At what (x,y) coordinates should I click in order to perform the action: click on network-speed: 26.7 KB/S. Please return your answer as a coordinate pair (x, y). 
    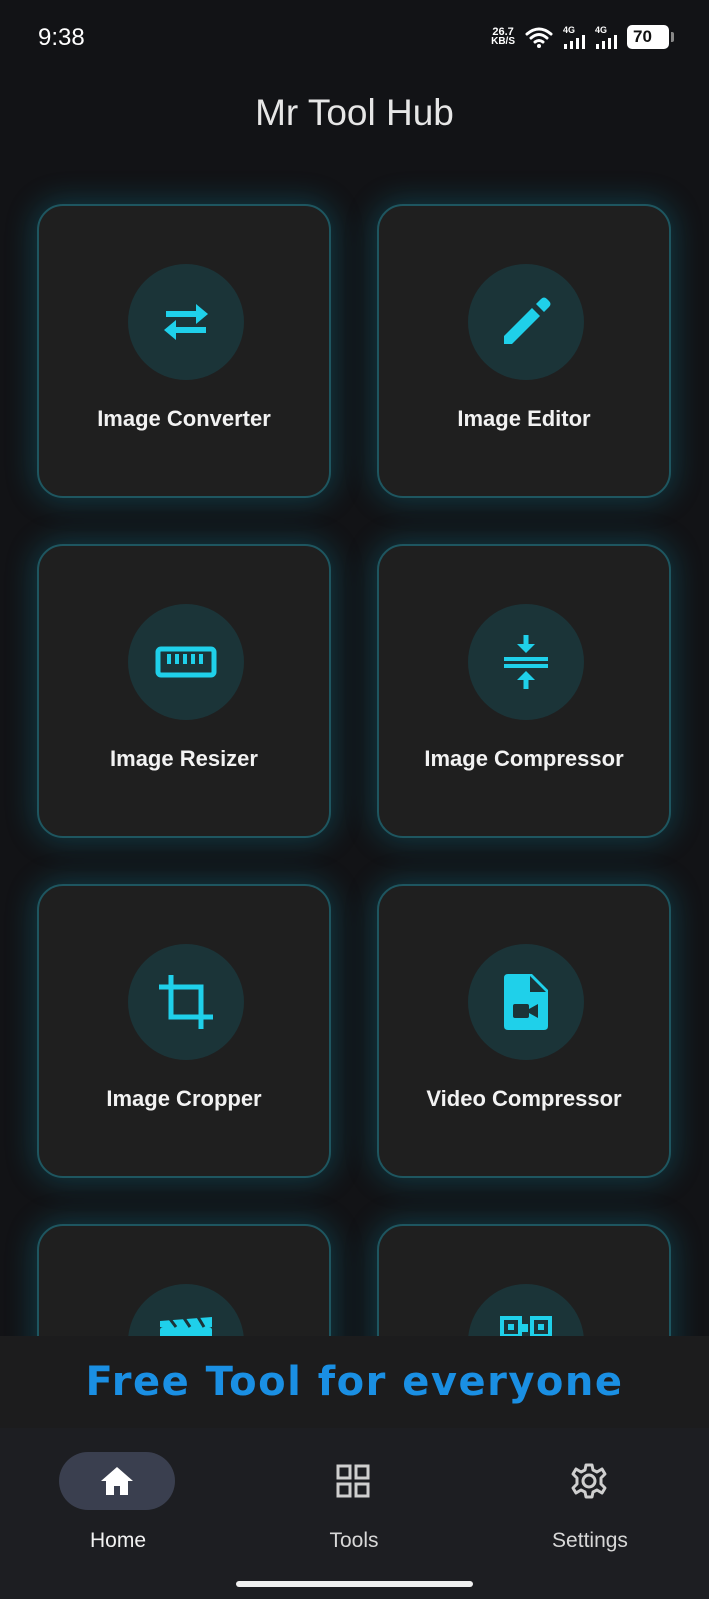
    Looking at the image, I should click on (503, 37).